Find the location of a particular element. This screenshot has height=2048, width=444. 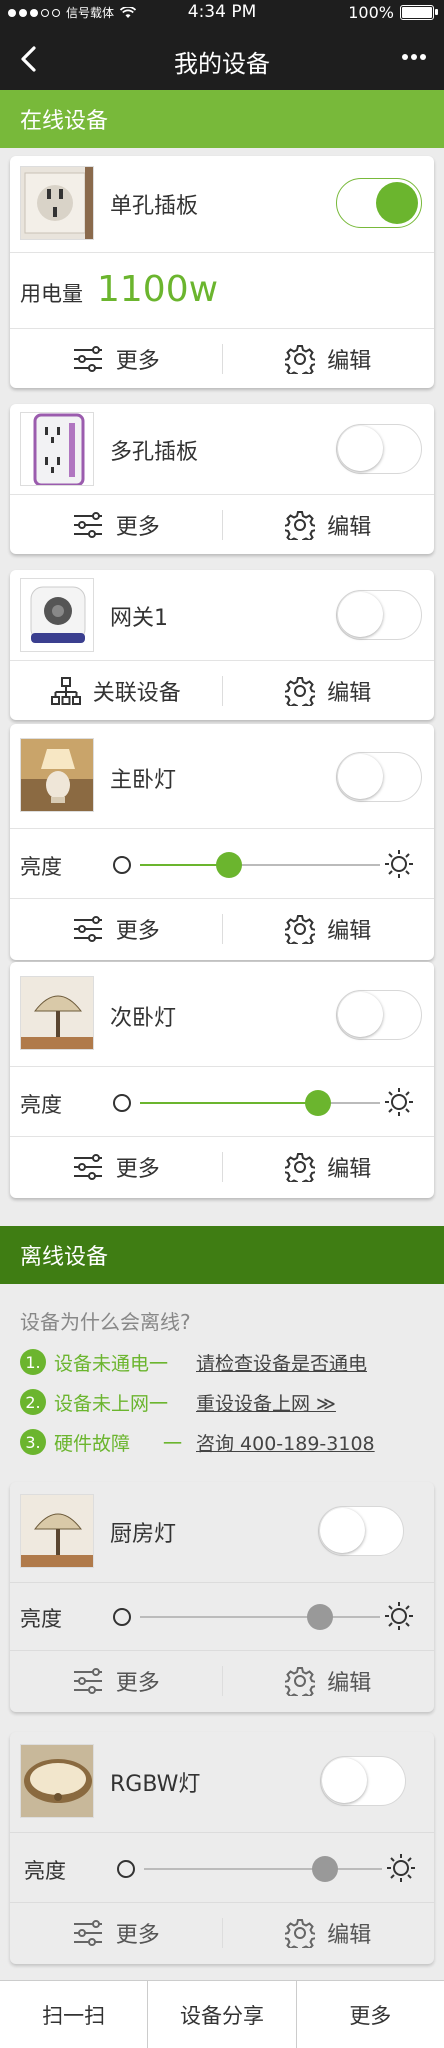

offline-reason-text: 设备未通电一 is located at coordinates (111, 1363).